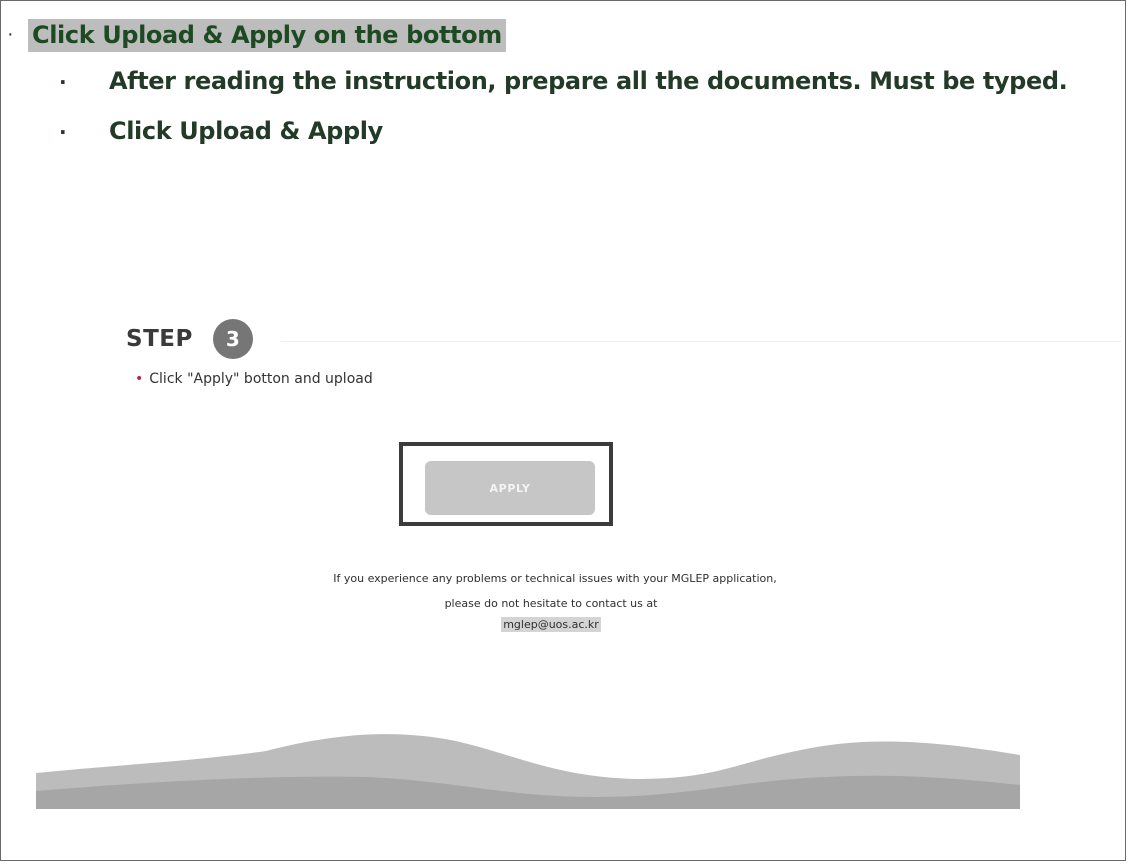 The height and width of the screenshot is (865, 1128). I want to click on apply-button: APPLY, so click(510, 488).